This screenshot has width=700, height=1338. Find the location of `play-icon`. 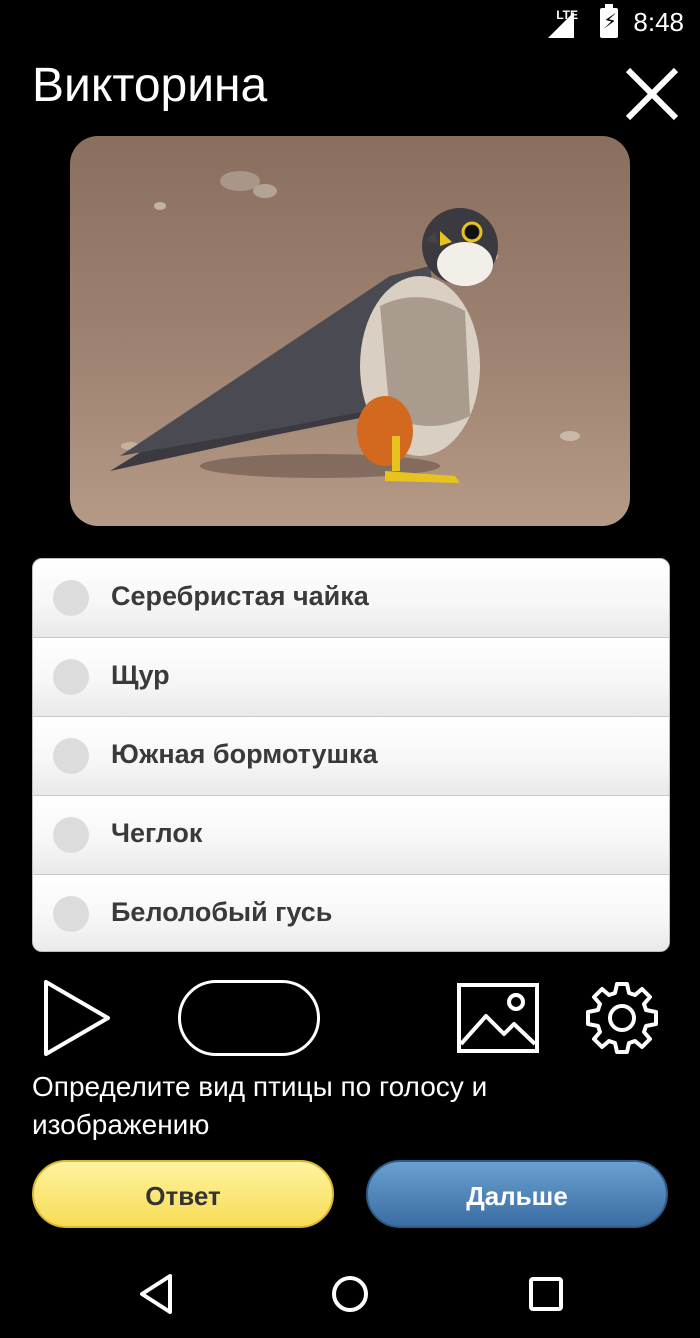

play-icon is located at coordinates (77, 1018).